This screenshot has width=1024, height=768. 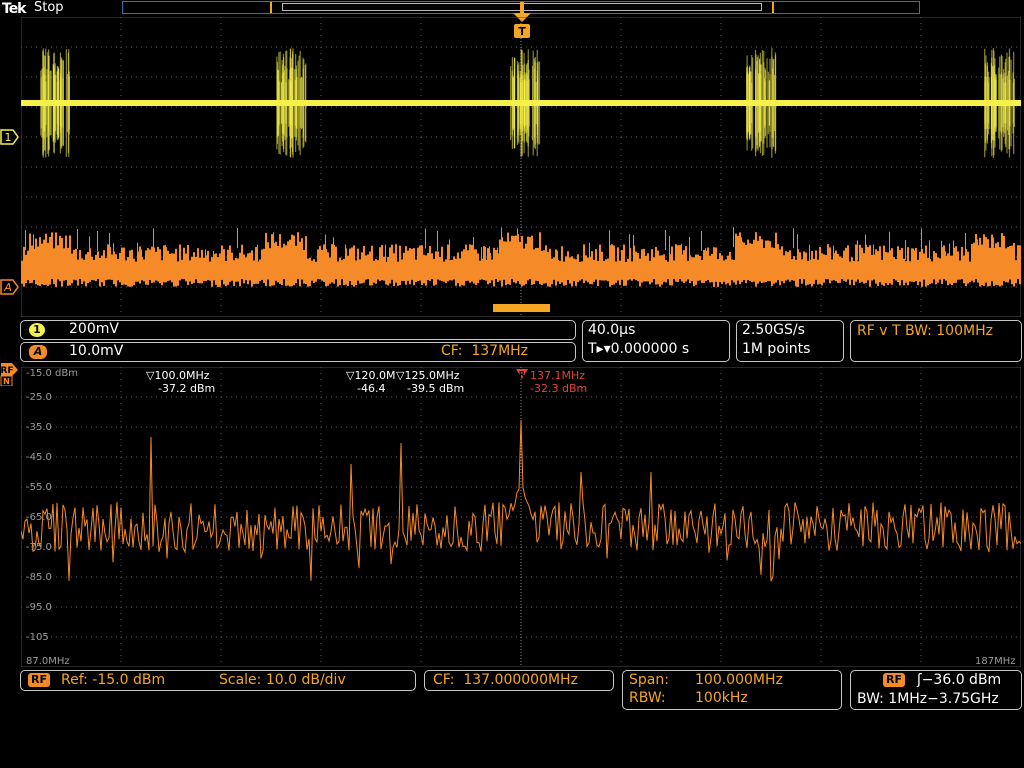 I want to click on y-label-8: -95.0, so click(x=39, y=607).